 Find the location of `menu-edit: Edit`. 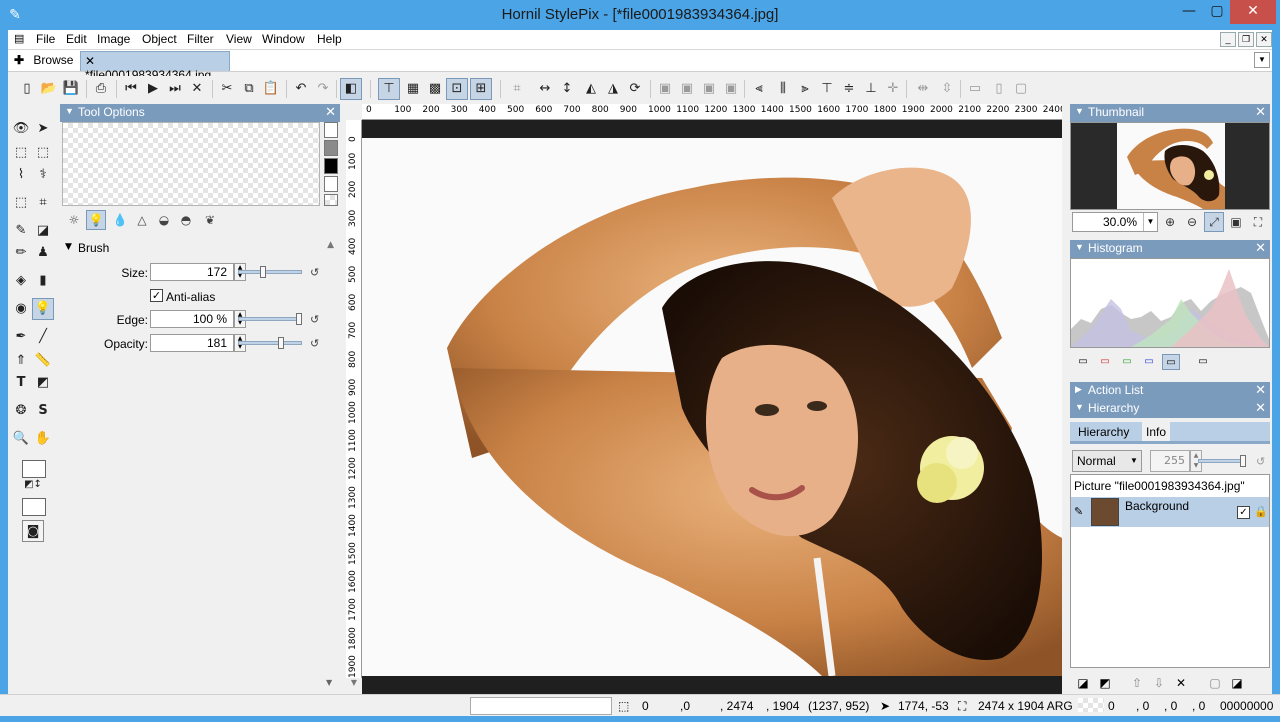

menu-edit: Edit is located at coordinates (76, 39).